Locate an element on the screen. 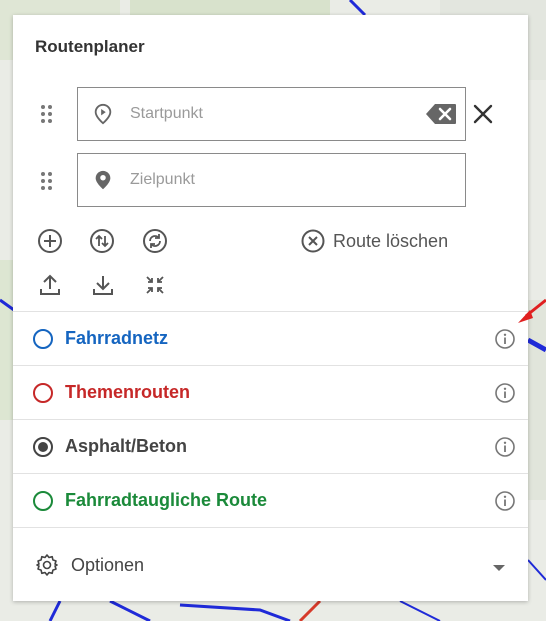  layer-item-themenrouten: Themenrouten is located at coordinates (270, 392).